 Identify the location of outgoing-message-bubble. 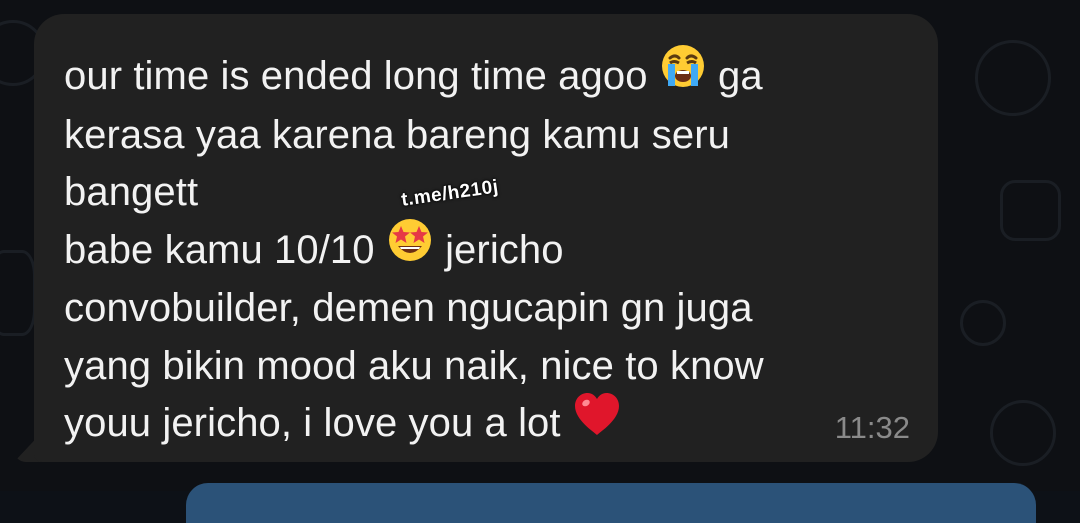
(611, 503).